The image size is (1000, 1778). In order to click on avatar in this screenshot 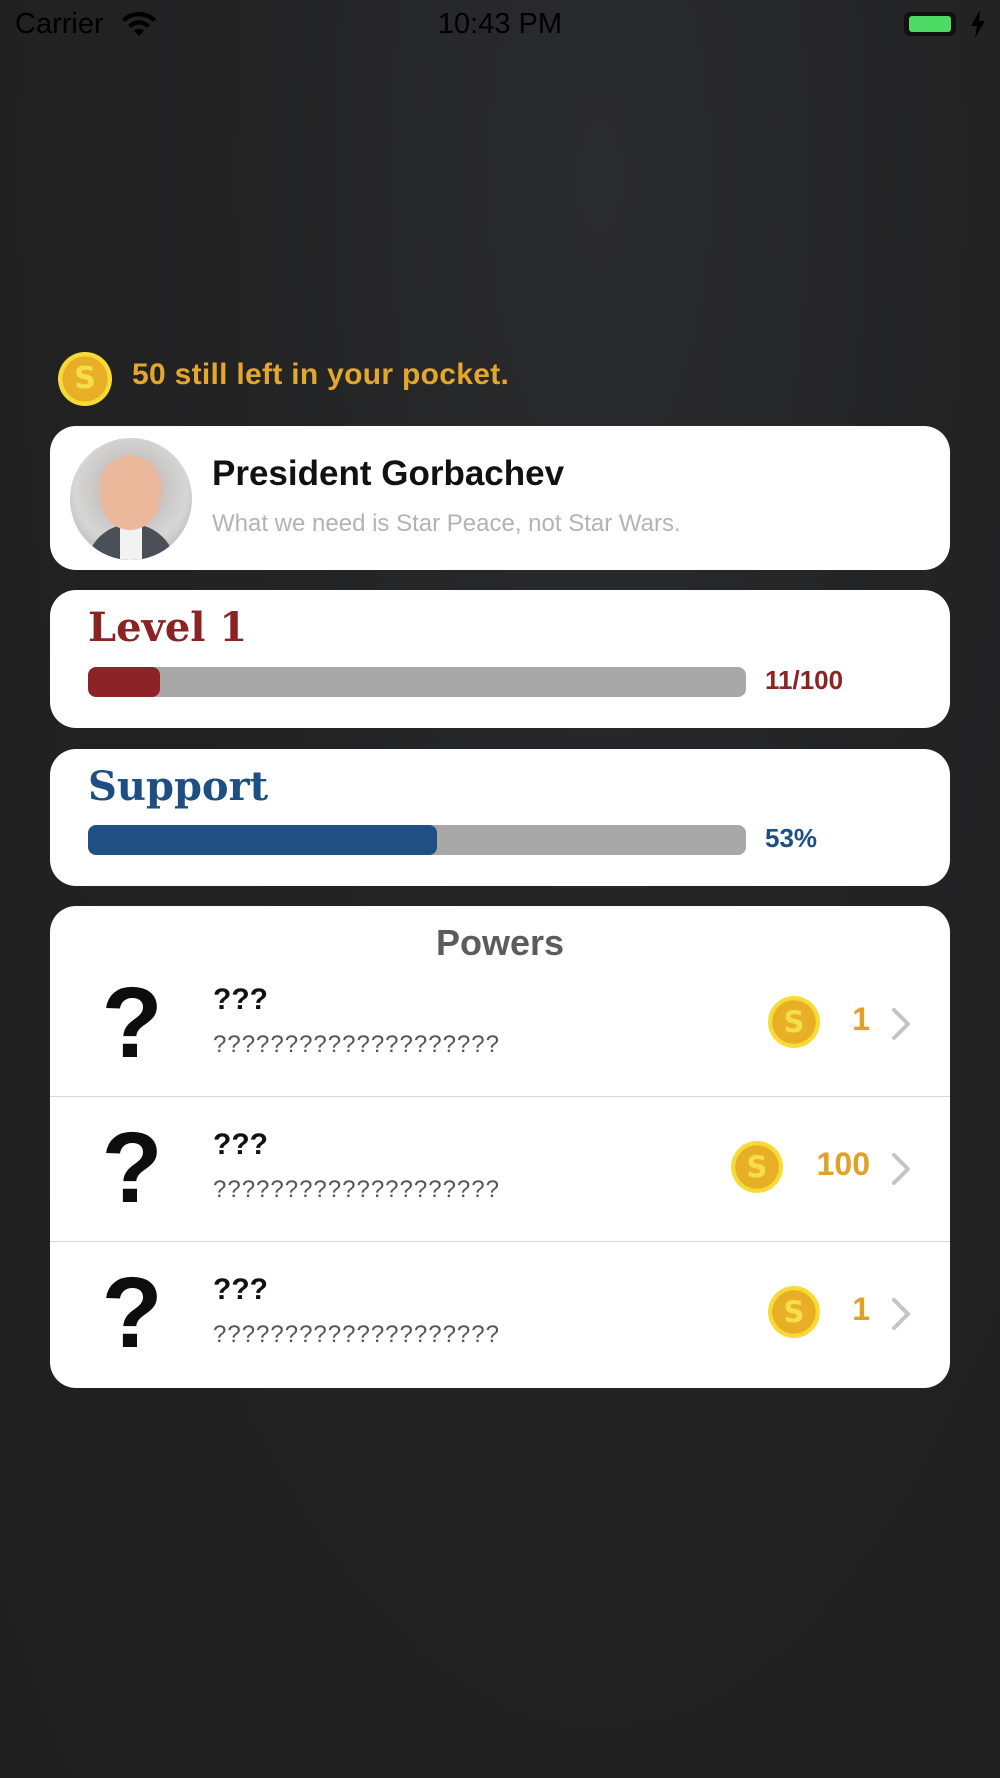, I will do `click(131, 499)`.